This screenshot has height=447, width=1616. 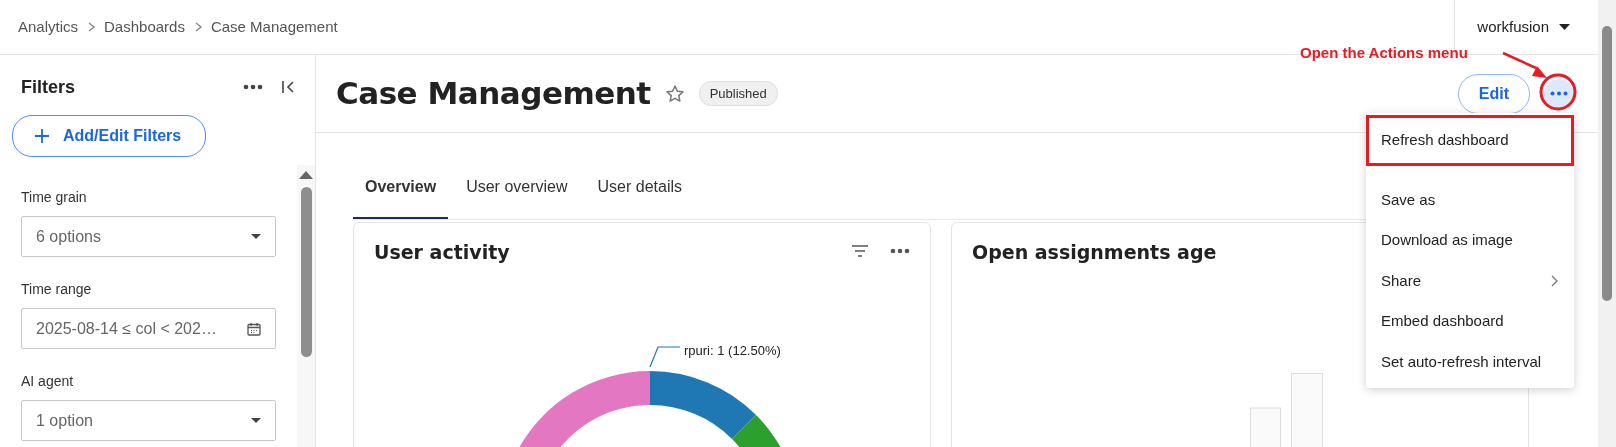 What do you see at coordinates (738, 93) in the screenshot?
I see `status-badge: Published` at bounding box center [738, 93].